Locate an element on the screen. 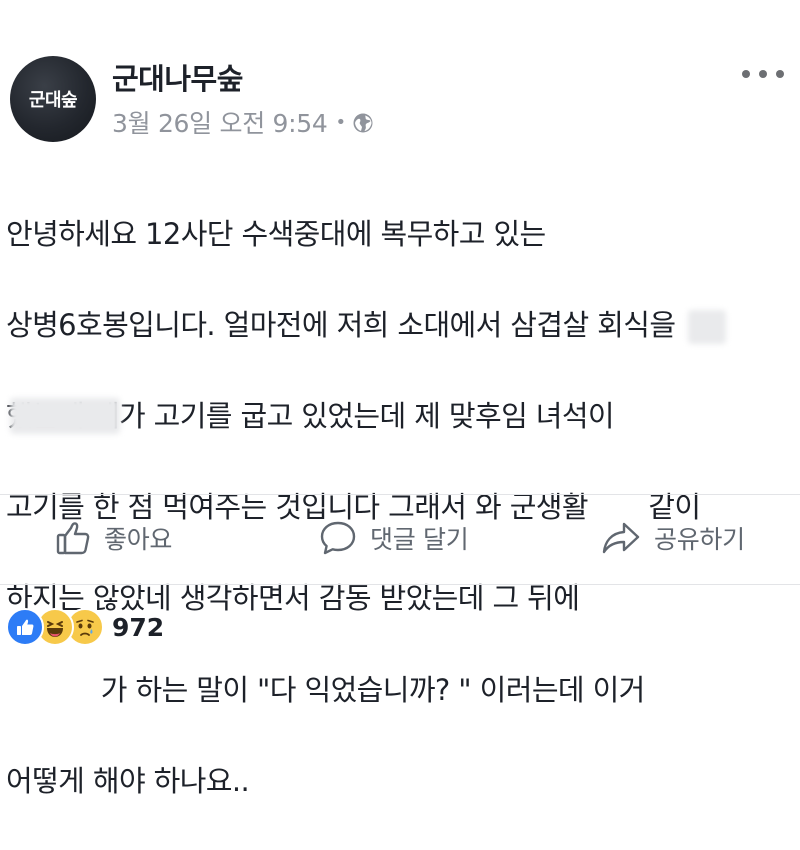  post-timestamp: 3월 26일 오전 9:54 is located at coordinates (220, 122).